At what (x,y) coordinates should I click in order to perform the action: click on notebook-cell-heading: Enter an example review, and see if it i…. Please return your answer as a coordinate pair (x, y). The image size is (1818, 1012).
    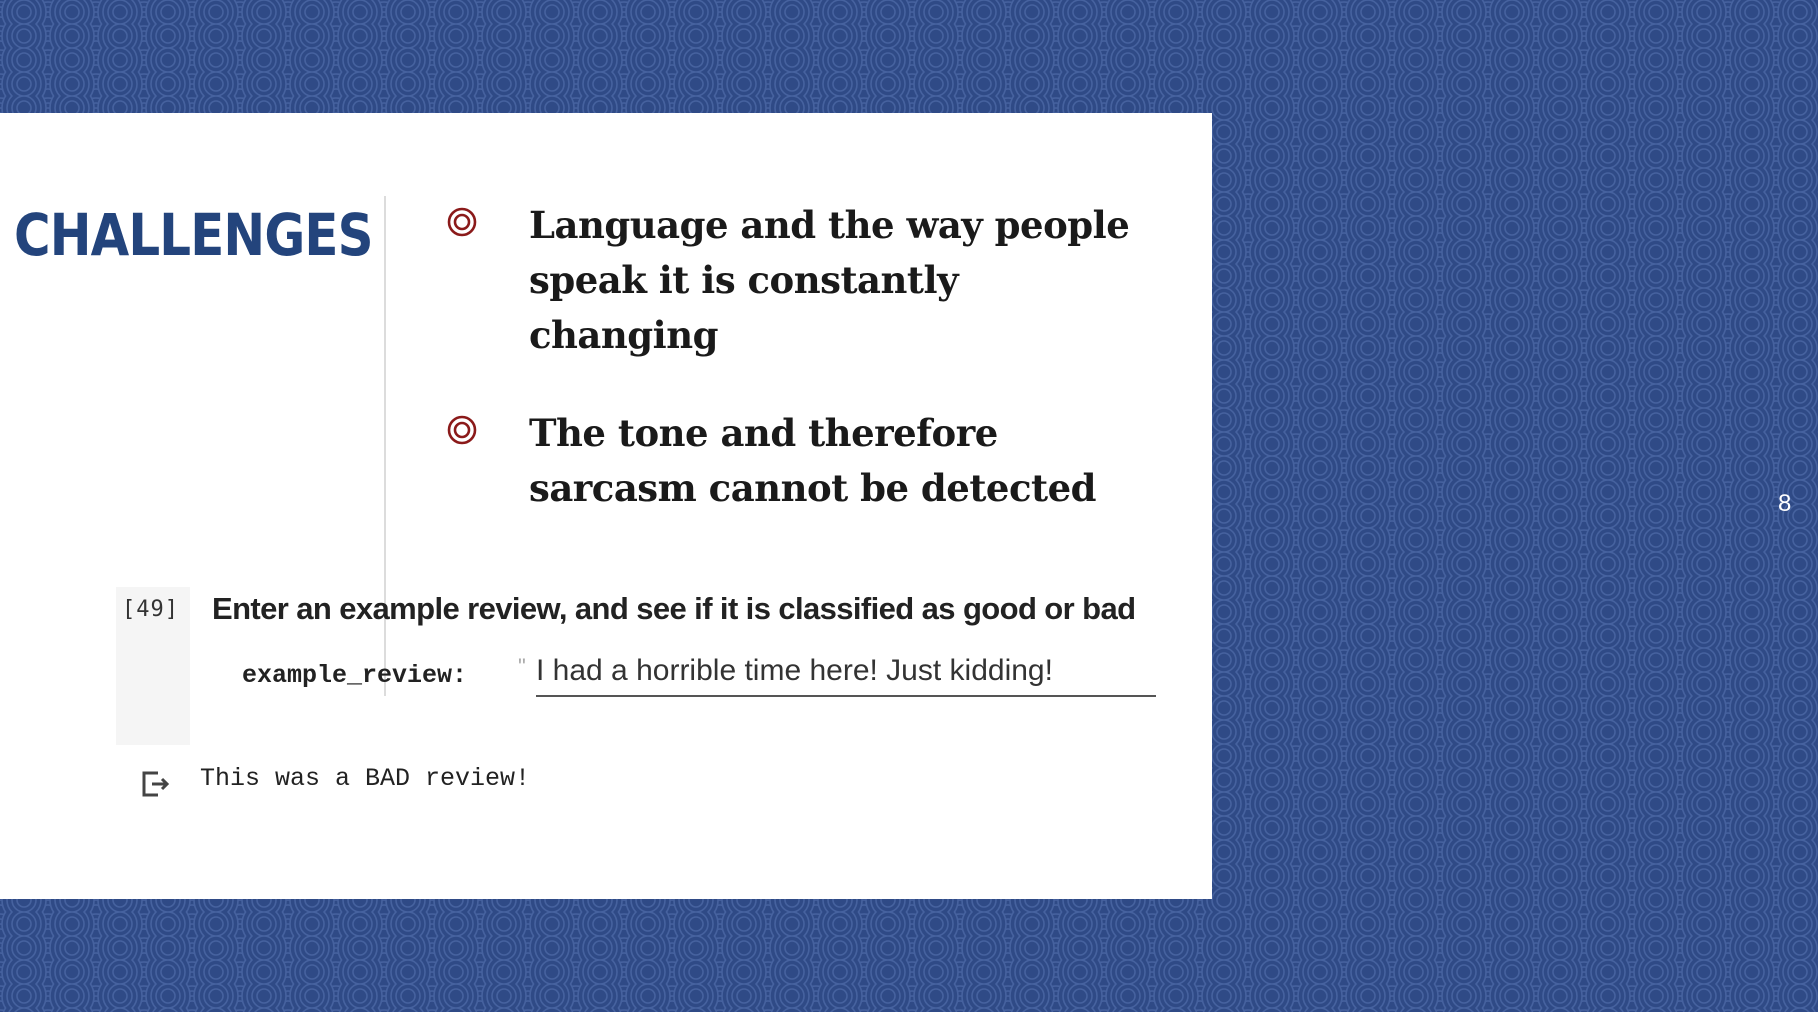
    Looking at the image, I should click on (674, 608).